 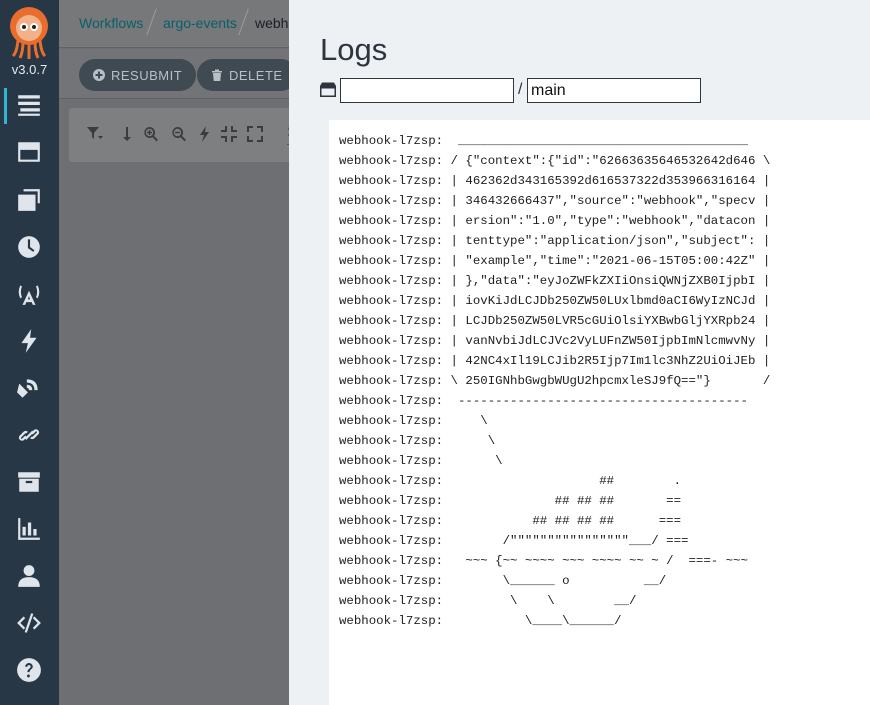 I want to click on sidebar: v3.0.7, so click(x=29, y=352).